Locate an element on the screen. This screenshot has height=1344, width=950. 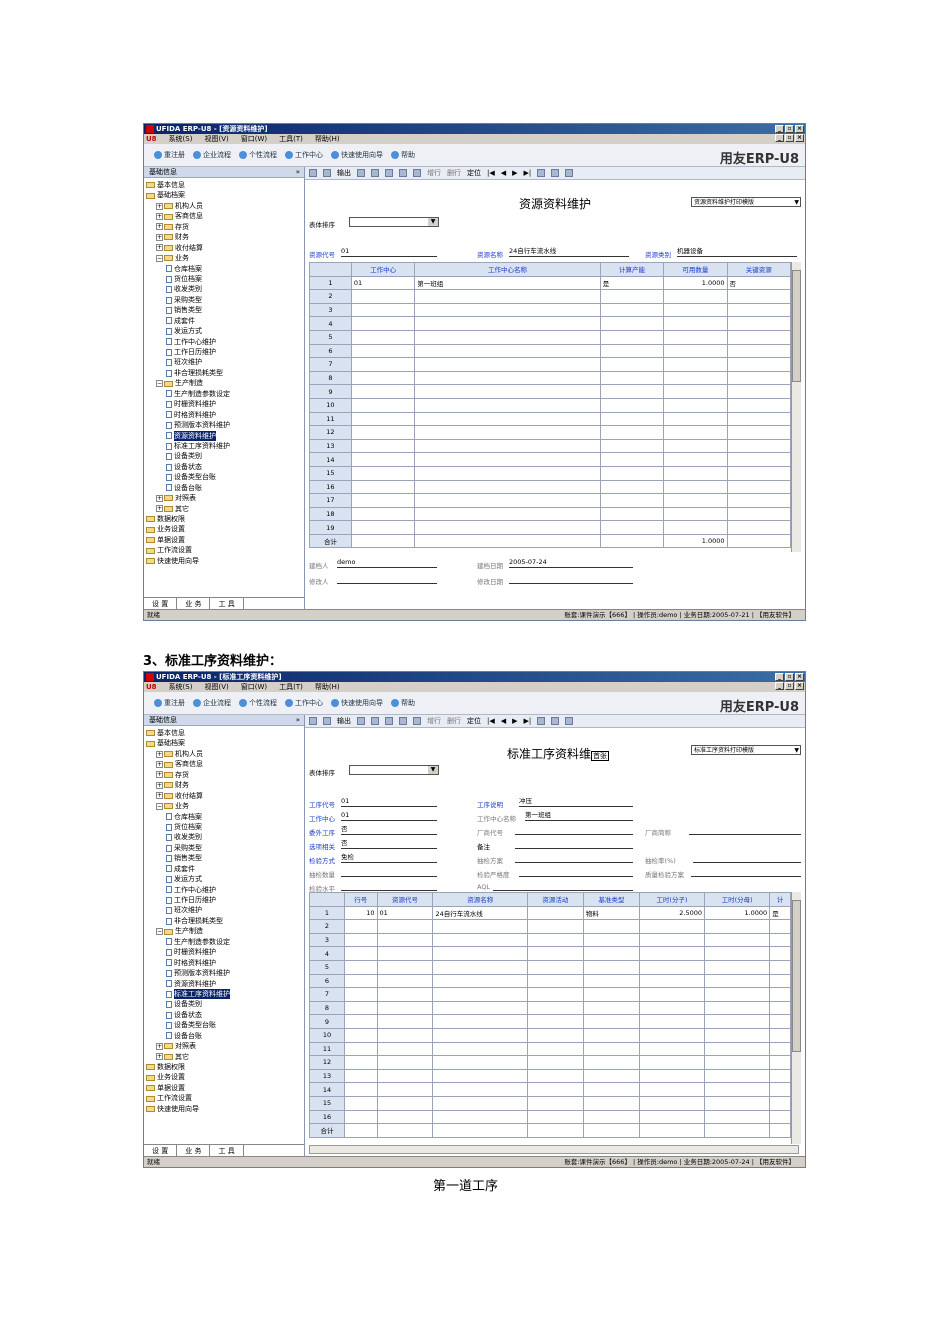
preview-icon is located at coordinates (327, 173).